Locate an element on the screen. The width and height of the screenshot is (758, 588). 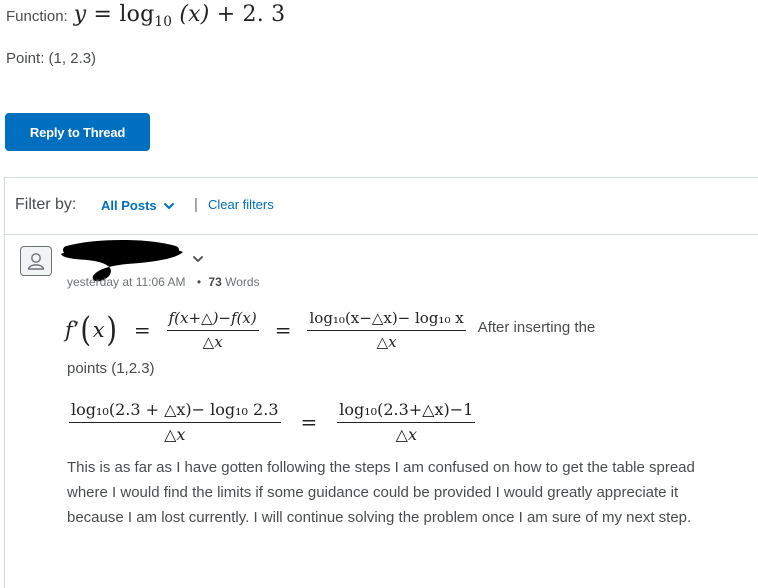
fraction-log-quotient: log₁₀(x−△x)− log₁₀ x △x is located at coordinates (386, 330).